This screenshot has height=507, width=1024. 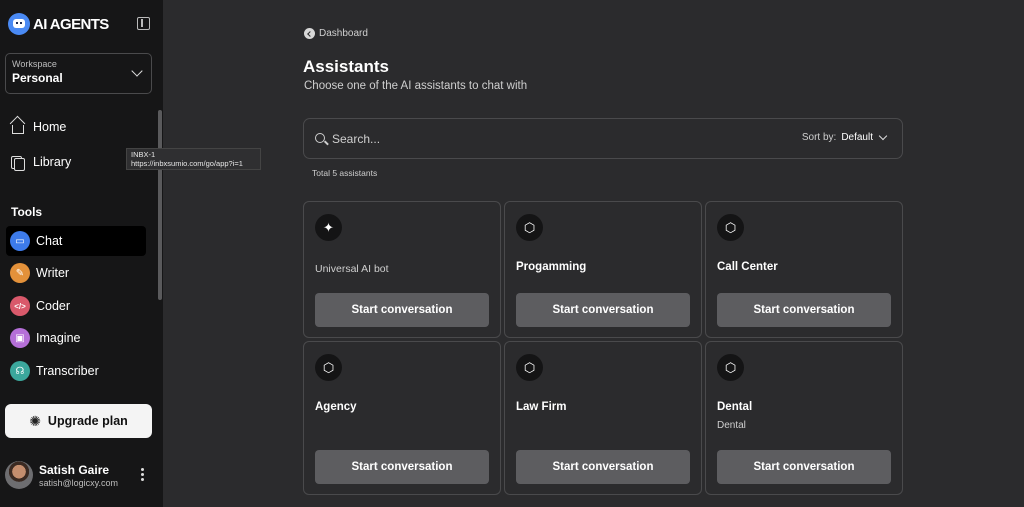 What do you see at coordinates (37, 78) in the screenshot?
I see `workspace-value: Personal` at bounding box center [37, 78].